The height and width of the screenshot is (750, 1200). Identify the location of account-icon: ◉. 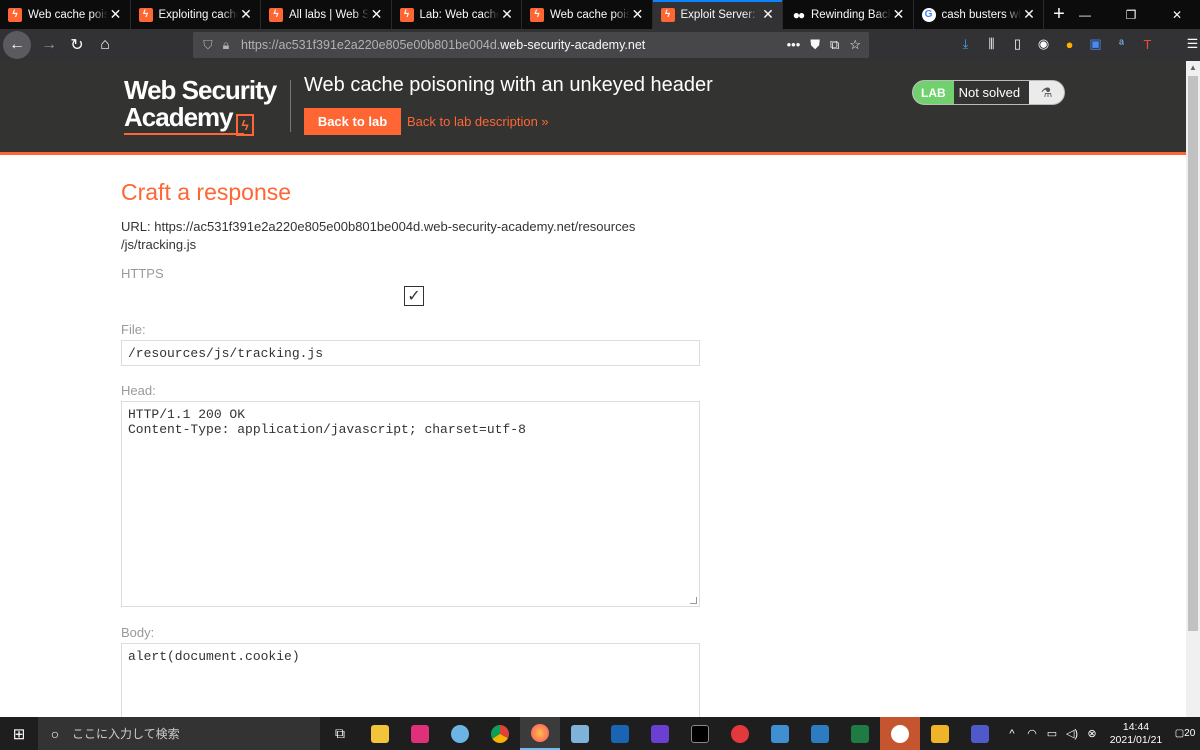
(1043, 44).